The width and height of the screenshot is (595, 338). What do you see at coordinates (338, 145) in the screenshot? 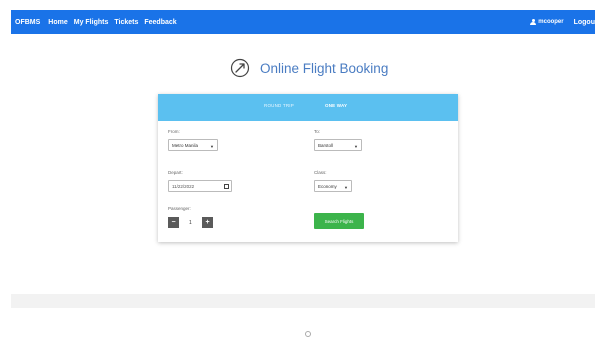
I see `to-select: Barstoll ▼` at bounding box center [338, 145].